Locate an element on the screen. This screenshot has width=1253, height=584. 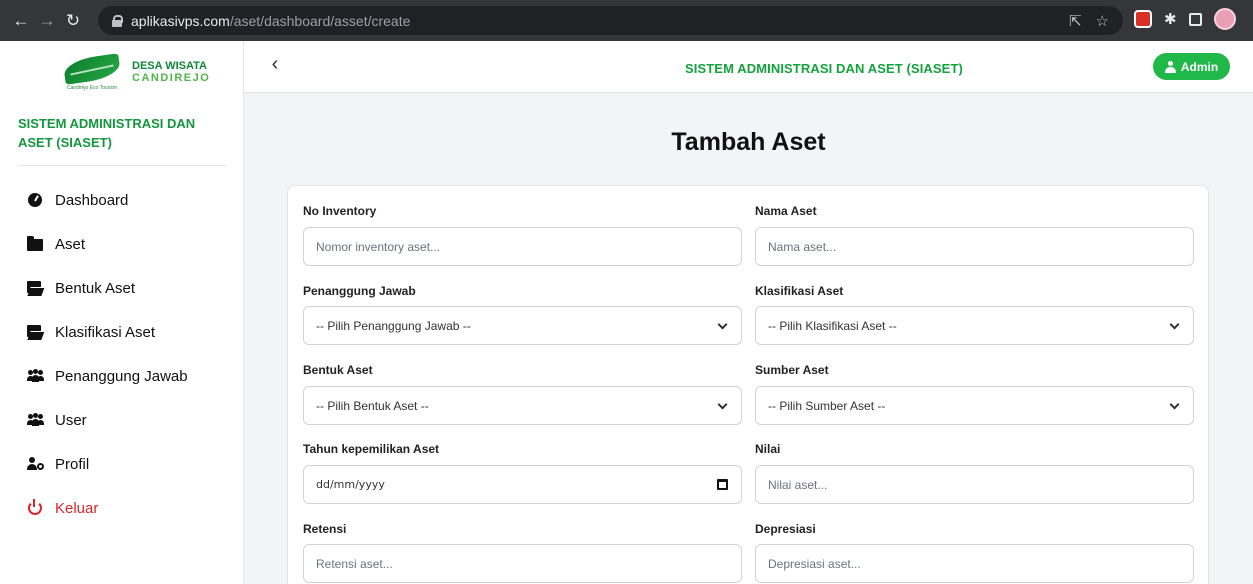
penanggung-jawab-selected: -- Pilih Penanggung Jawab -- is located at coordinates (393, 325).